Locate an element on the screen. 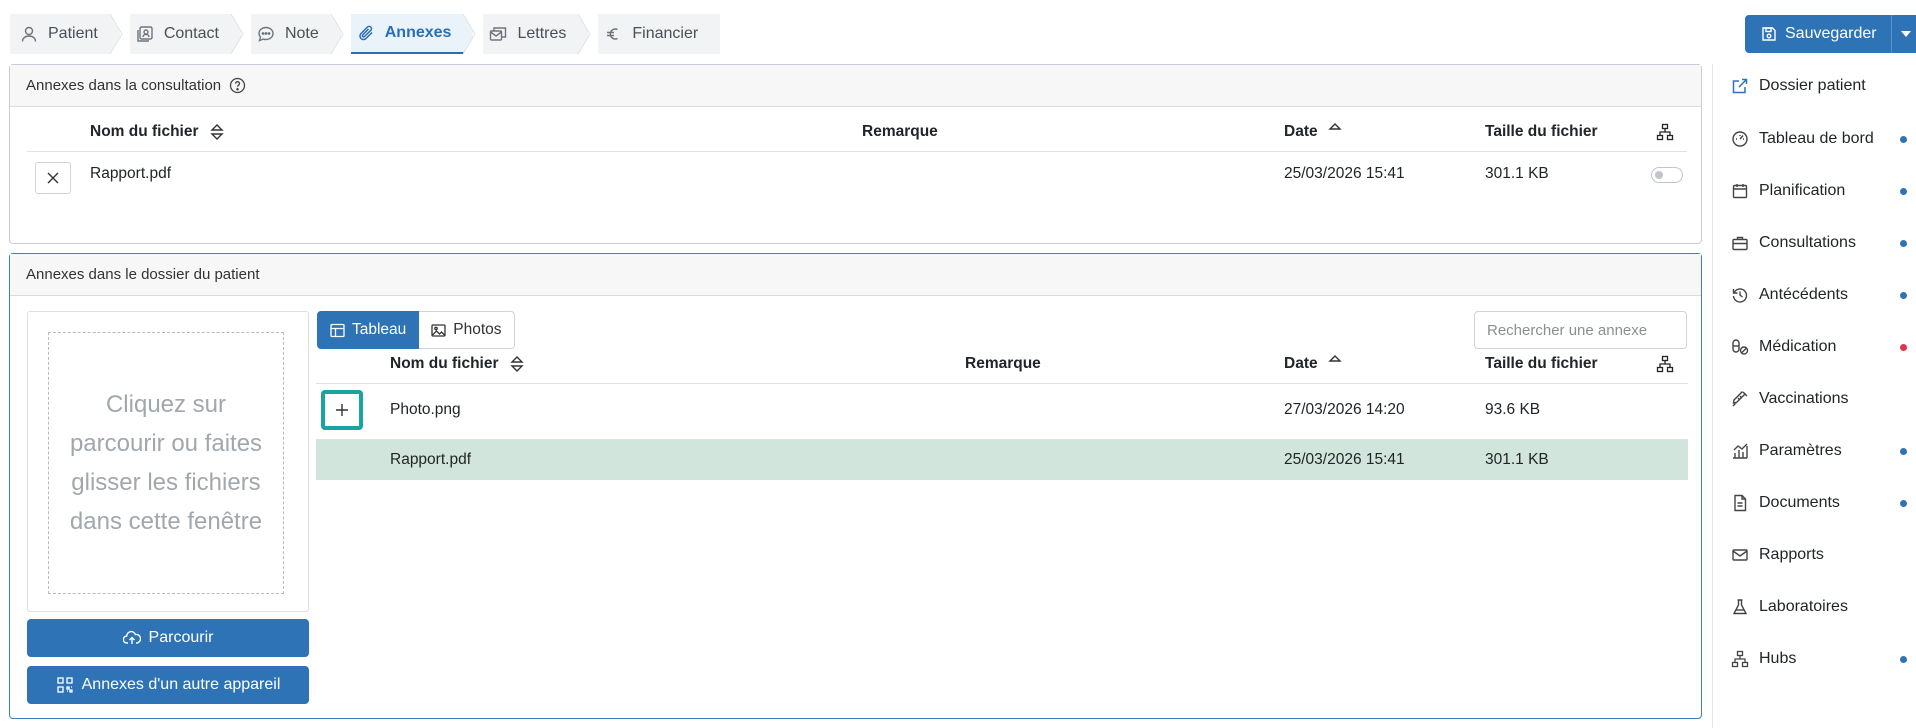  chat-bubble-icon is located at coordinates (266, 34).